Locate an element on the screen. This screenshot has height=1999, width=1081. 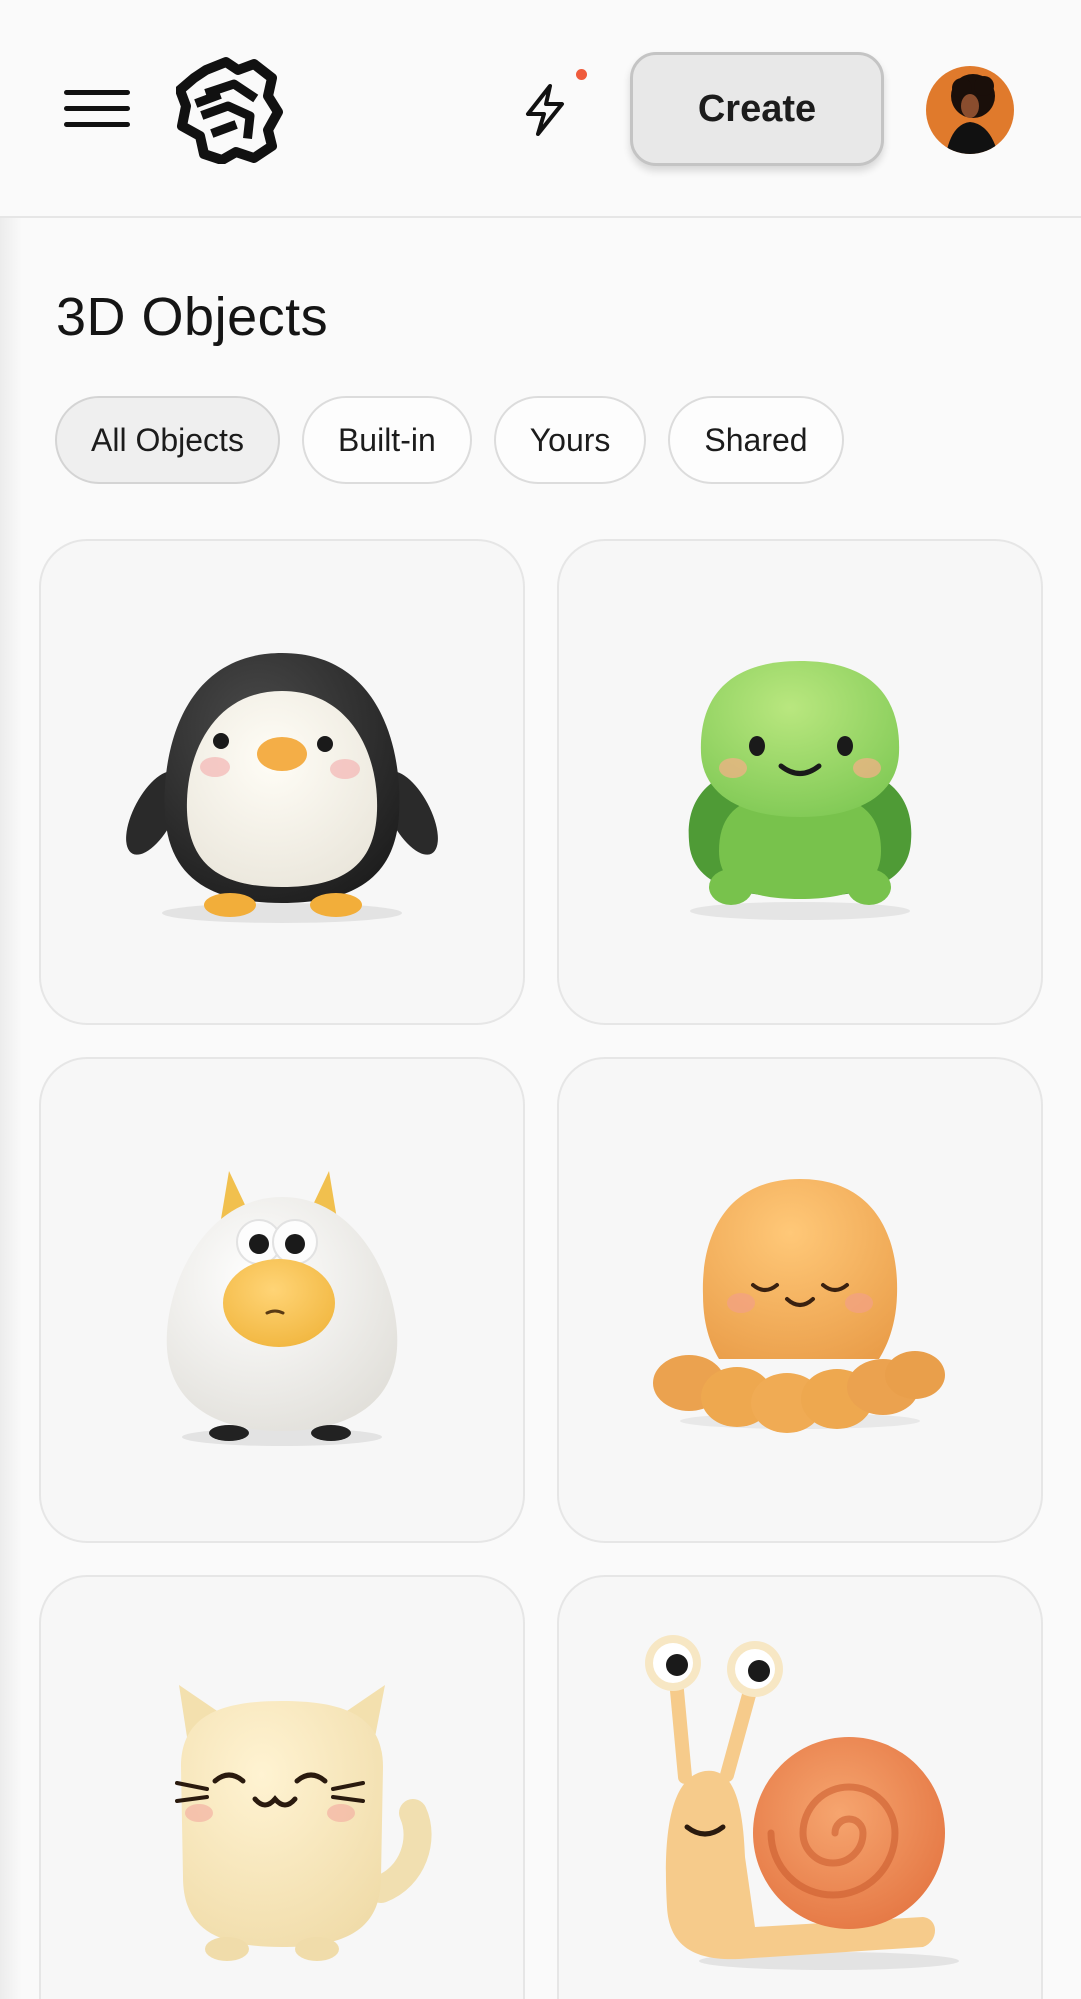
octopus-3d-object is located at coordinates (799, 1306).